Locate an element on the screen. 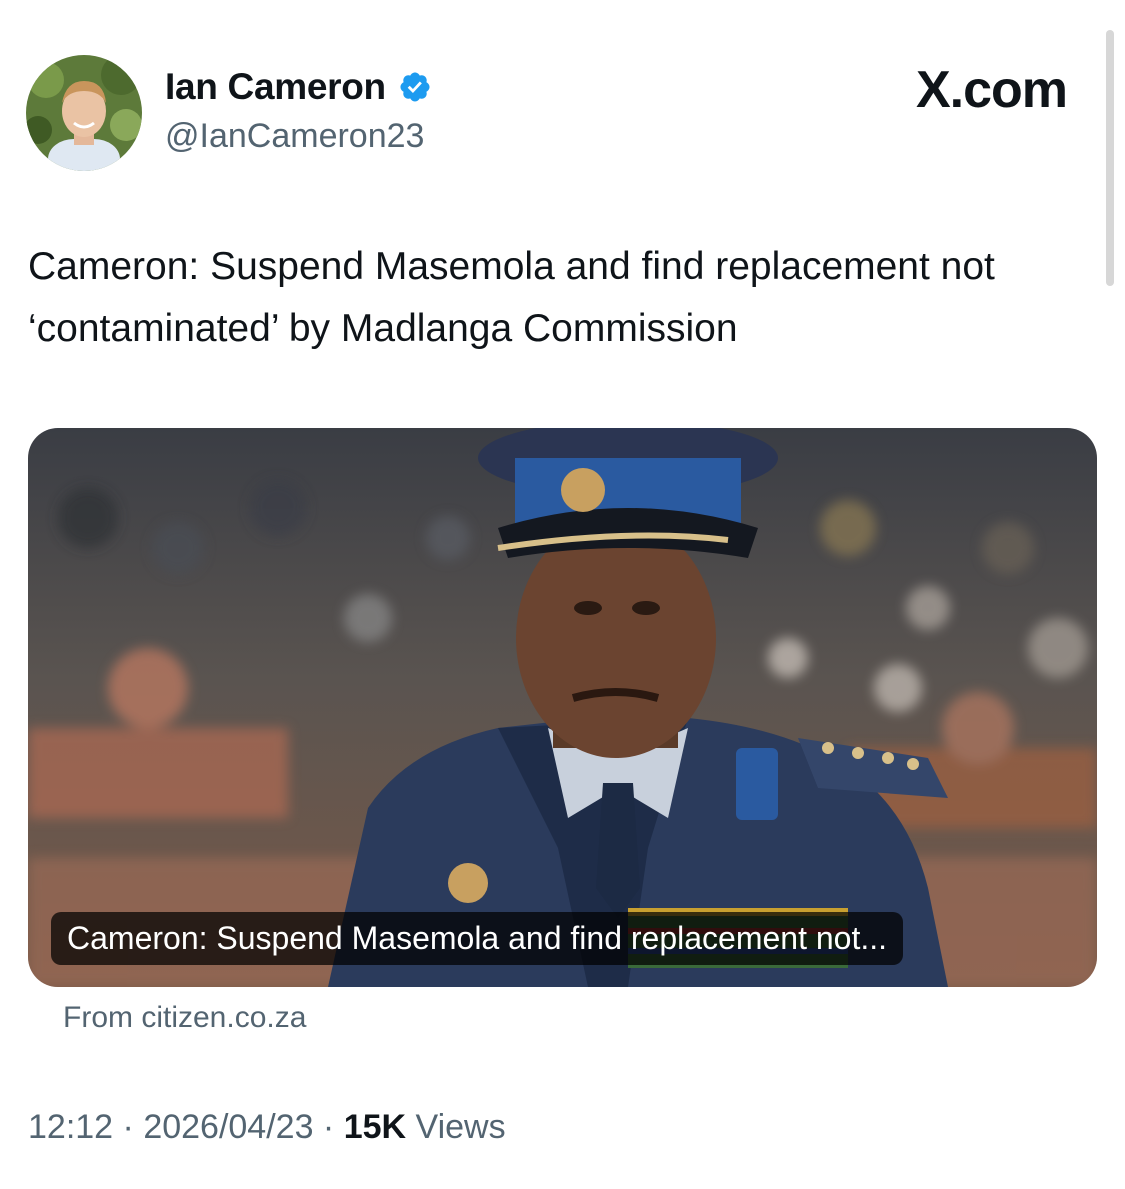 The image size is (1125, 1189). verified-badge-icon is located at coordinates (415, 87).